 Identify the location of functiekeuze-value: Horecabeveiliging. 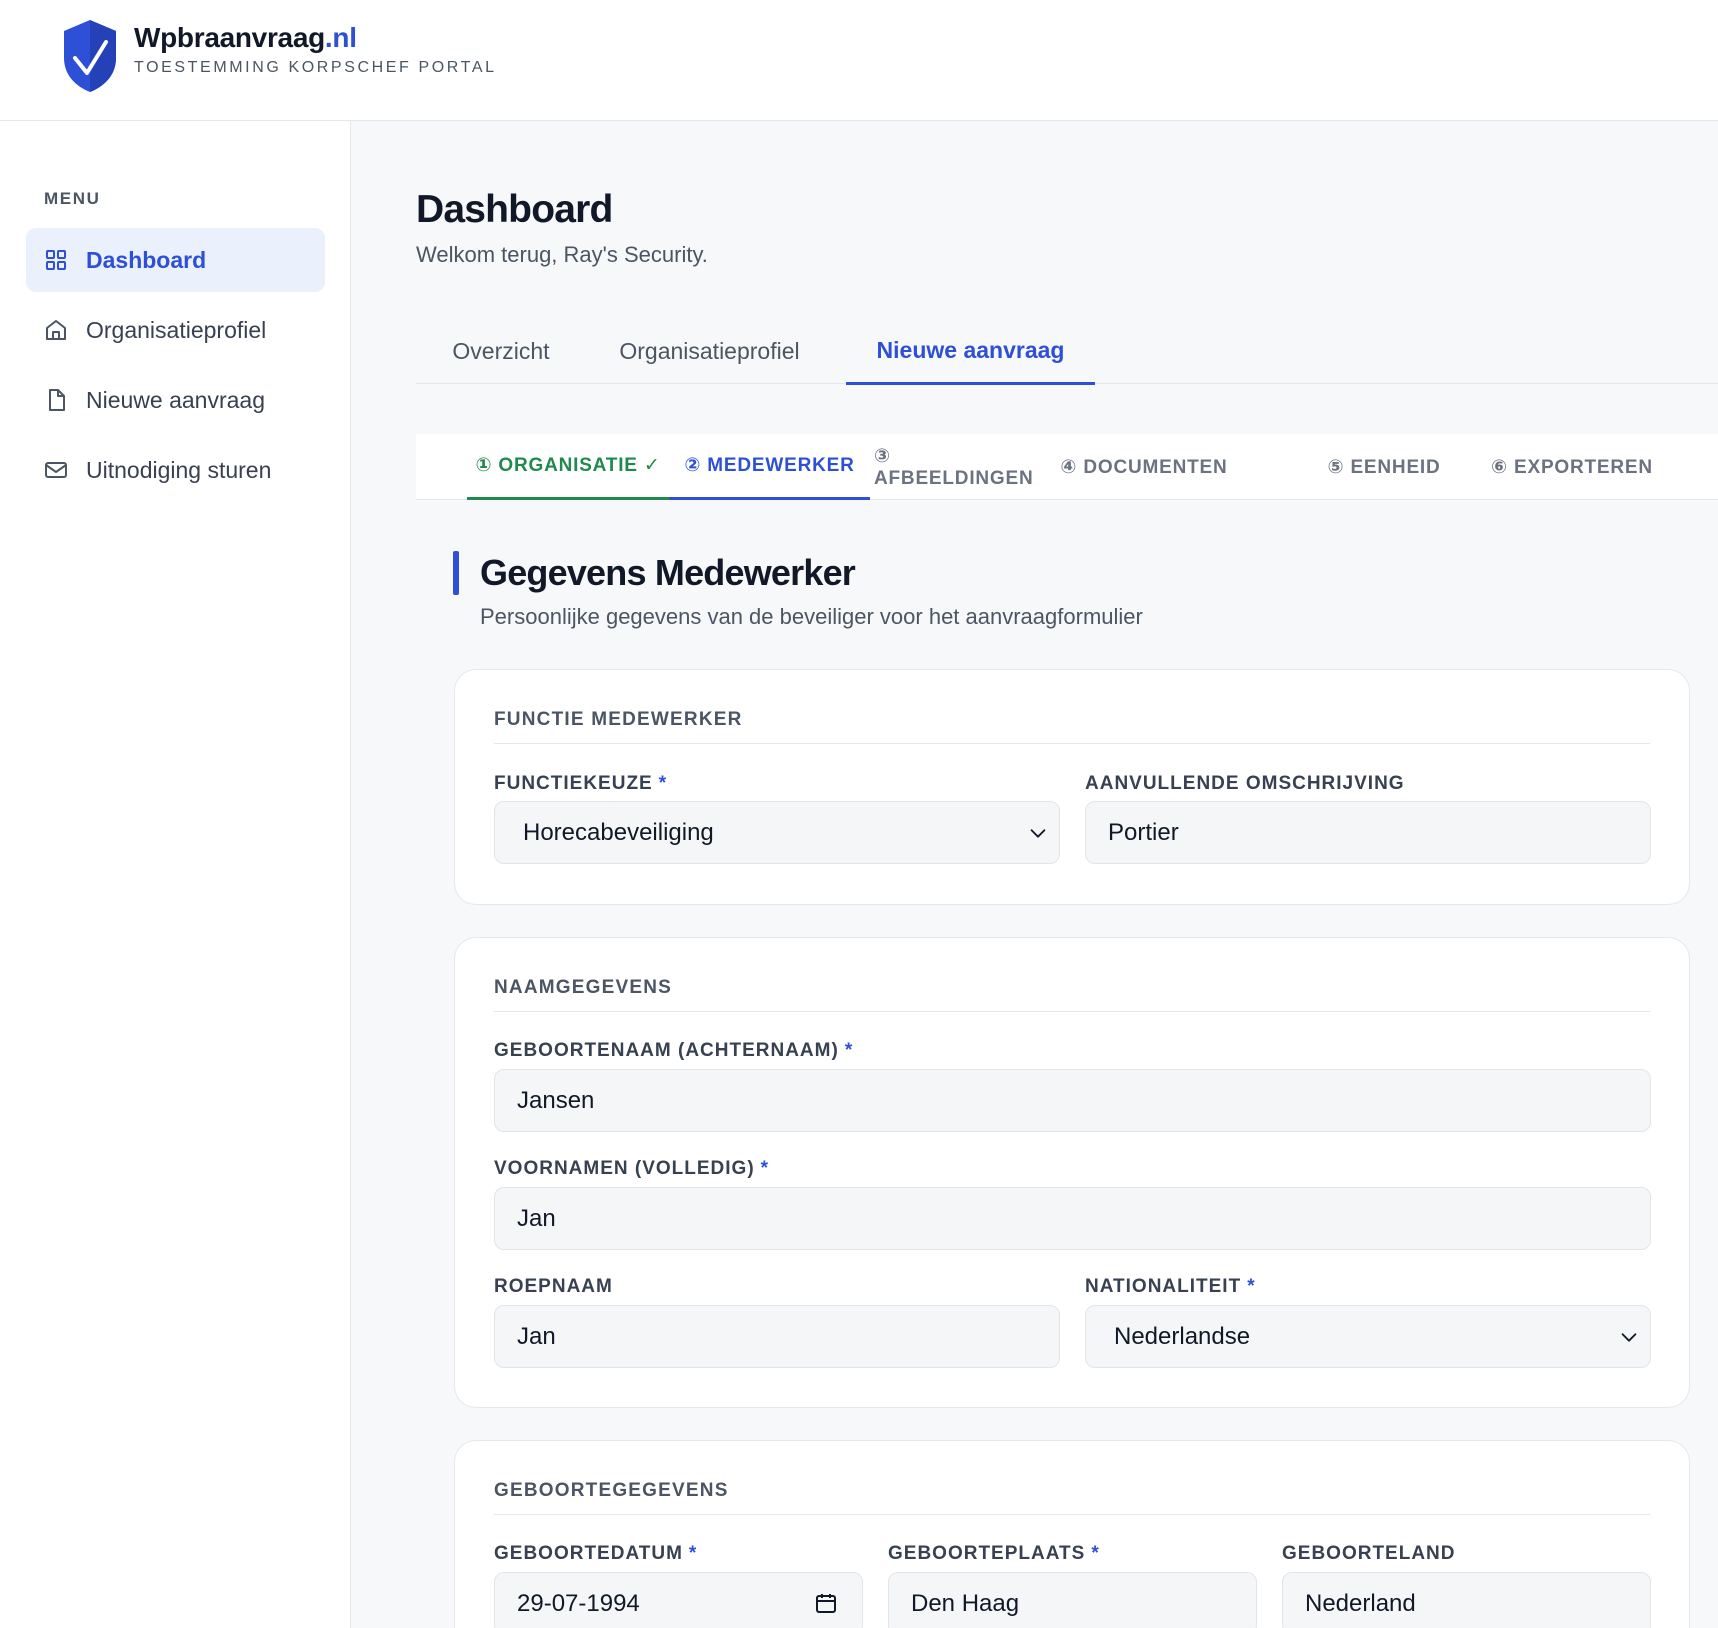
(618, 832).